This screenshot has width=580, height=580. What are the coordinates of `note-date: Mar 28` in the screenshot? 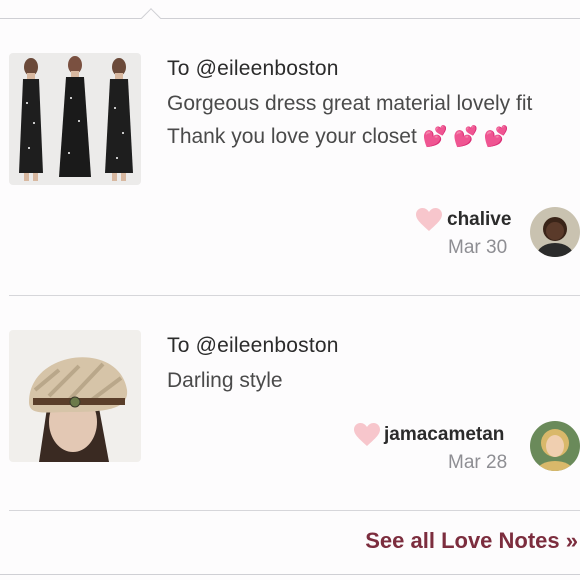 It's located at (478, 462).